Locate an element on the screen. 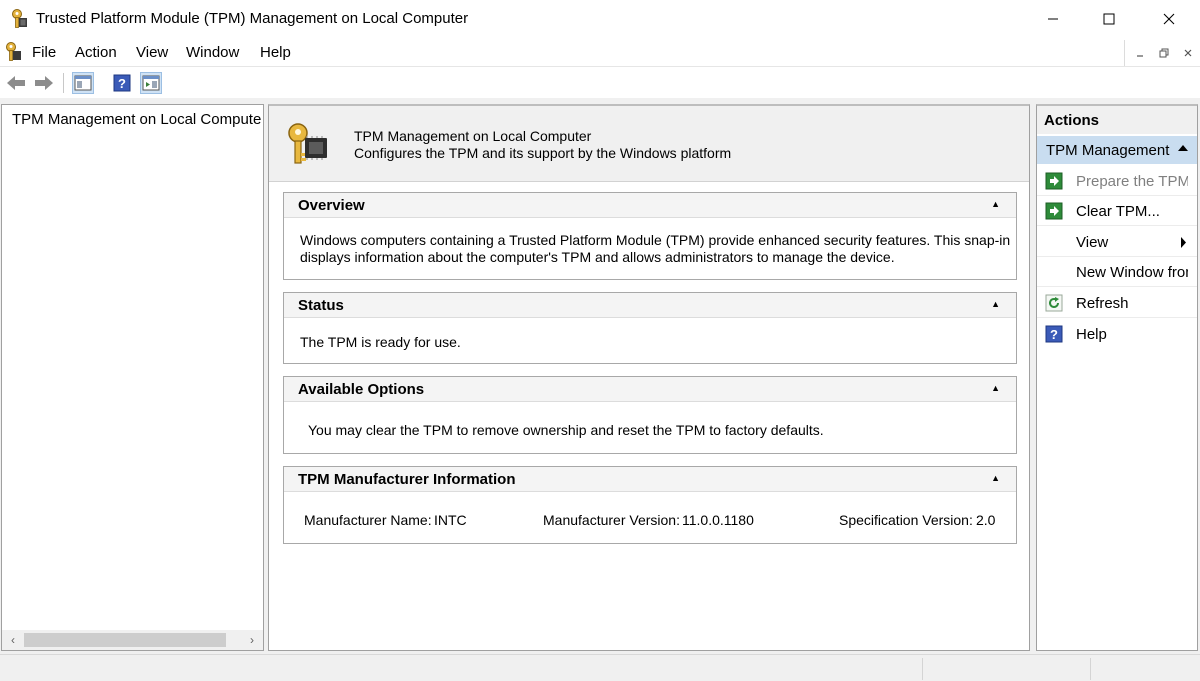  status-bar-divider is located at coordinates (922, 669).